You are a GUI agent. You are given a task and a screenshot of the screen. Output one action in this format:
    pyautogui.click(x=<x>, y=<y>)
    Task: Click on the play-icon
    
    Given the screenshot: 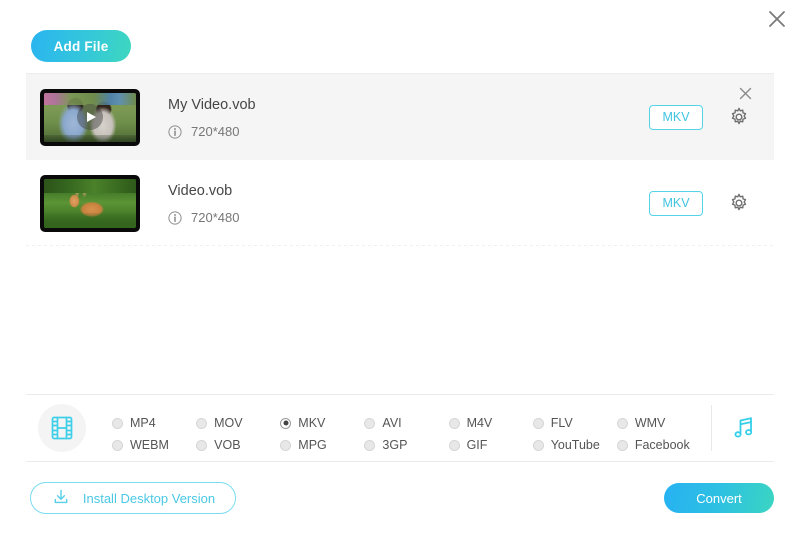 What is the action you would take?
    pyautogui.click(x=90, y=117)
    